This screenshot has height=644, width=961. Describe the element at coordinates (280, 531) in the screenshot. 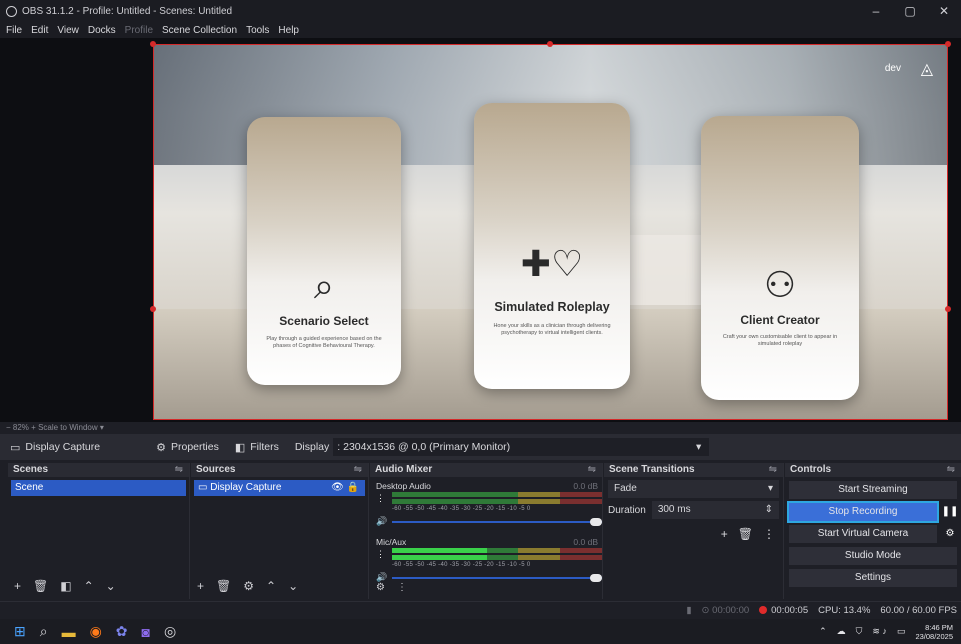

I see `sources-dock: Sources ⇋ ▭ Display Capture 👁 🔒 + 🗑 ⚙ ⌃ ⌄` at that location.